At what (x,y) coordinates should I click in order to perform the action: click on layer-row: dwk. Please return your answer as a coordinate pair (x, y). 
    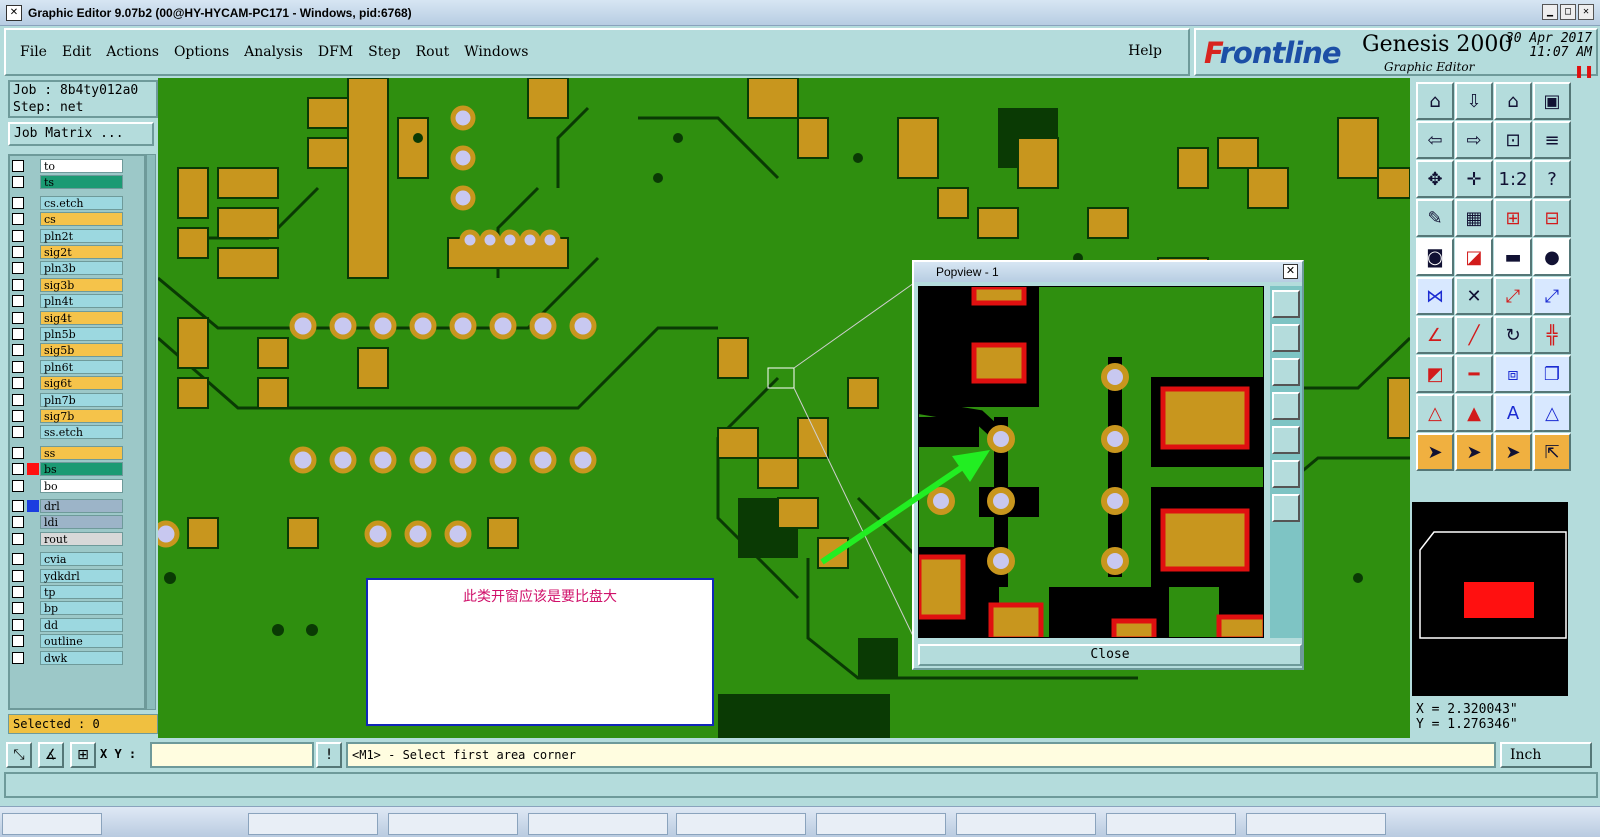
    Looking at the image, I should click on (67, 657).